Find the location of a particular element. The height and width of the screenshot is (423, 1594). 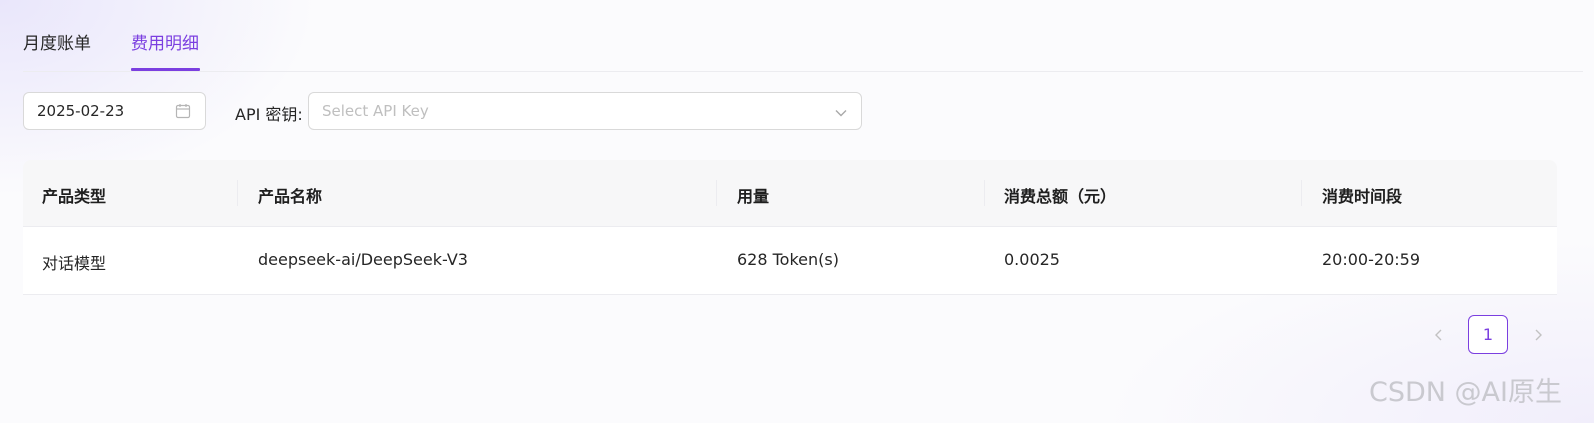

calendar-icon is located at coordinates (183, 111).